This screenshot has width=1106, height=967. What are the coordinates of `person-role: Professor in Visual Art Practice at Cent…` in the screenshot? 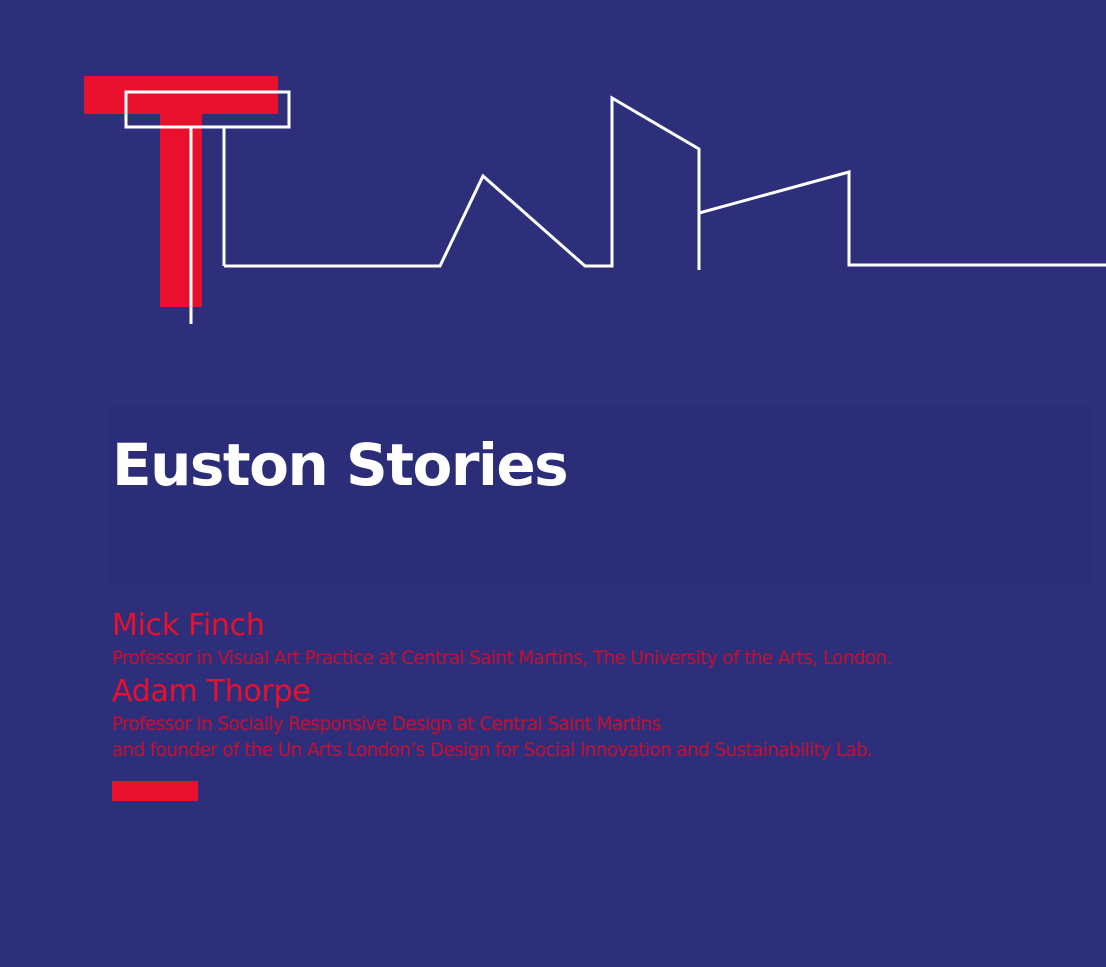 It's located at (502, 658).